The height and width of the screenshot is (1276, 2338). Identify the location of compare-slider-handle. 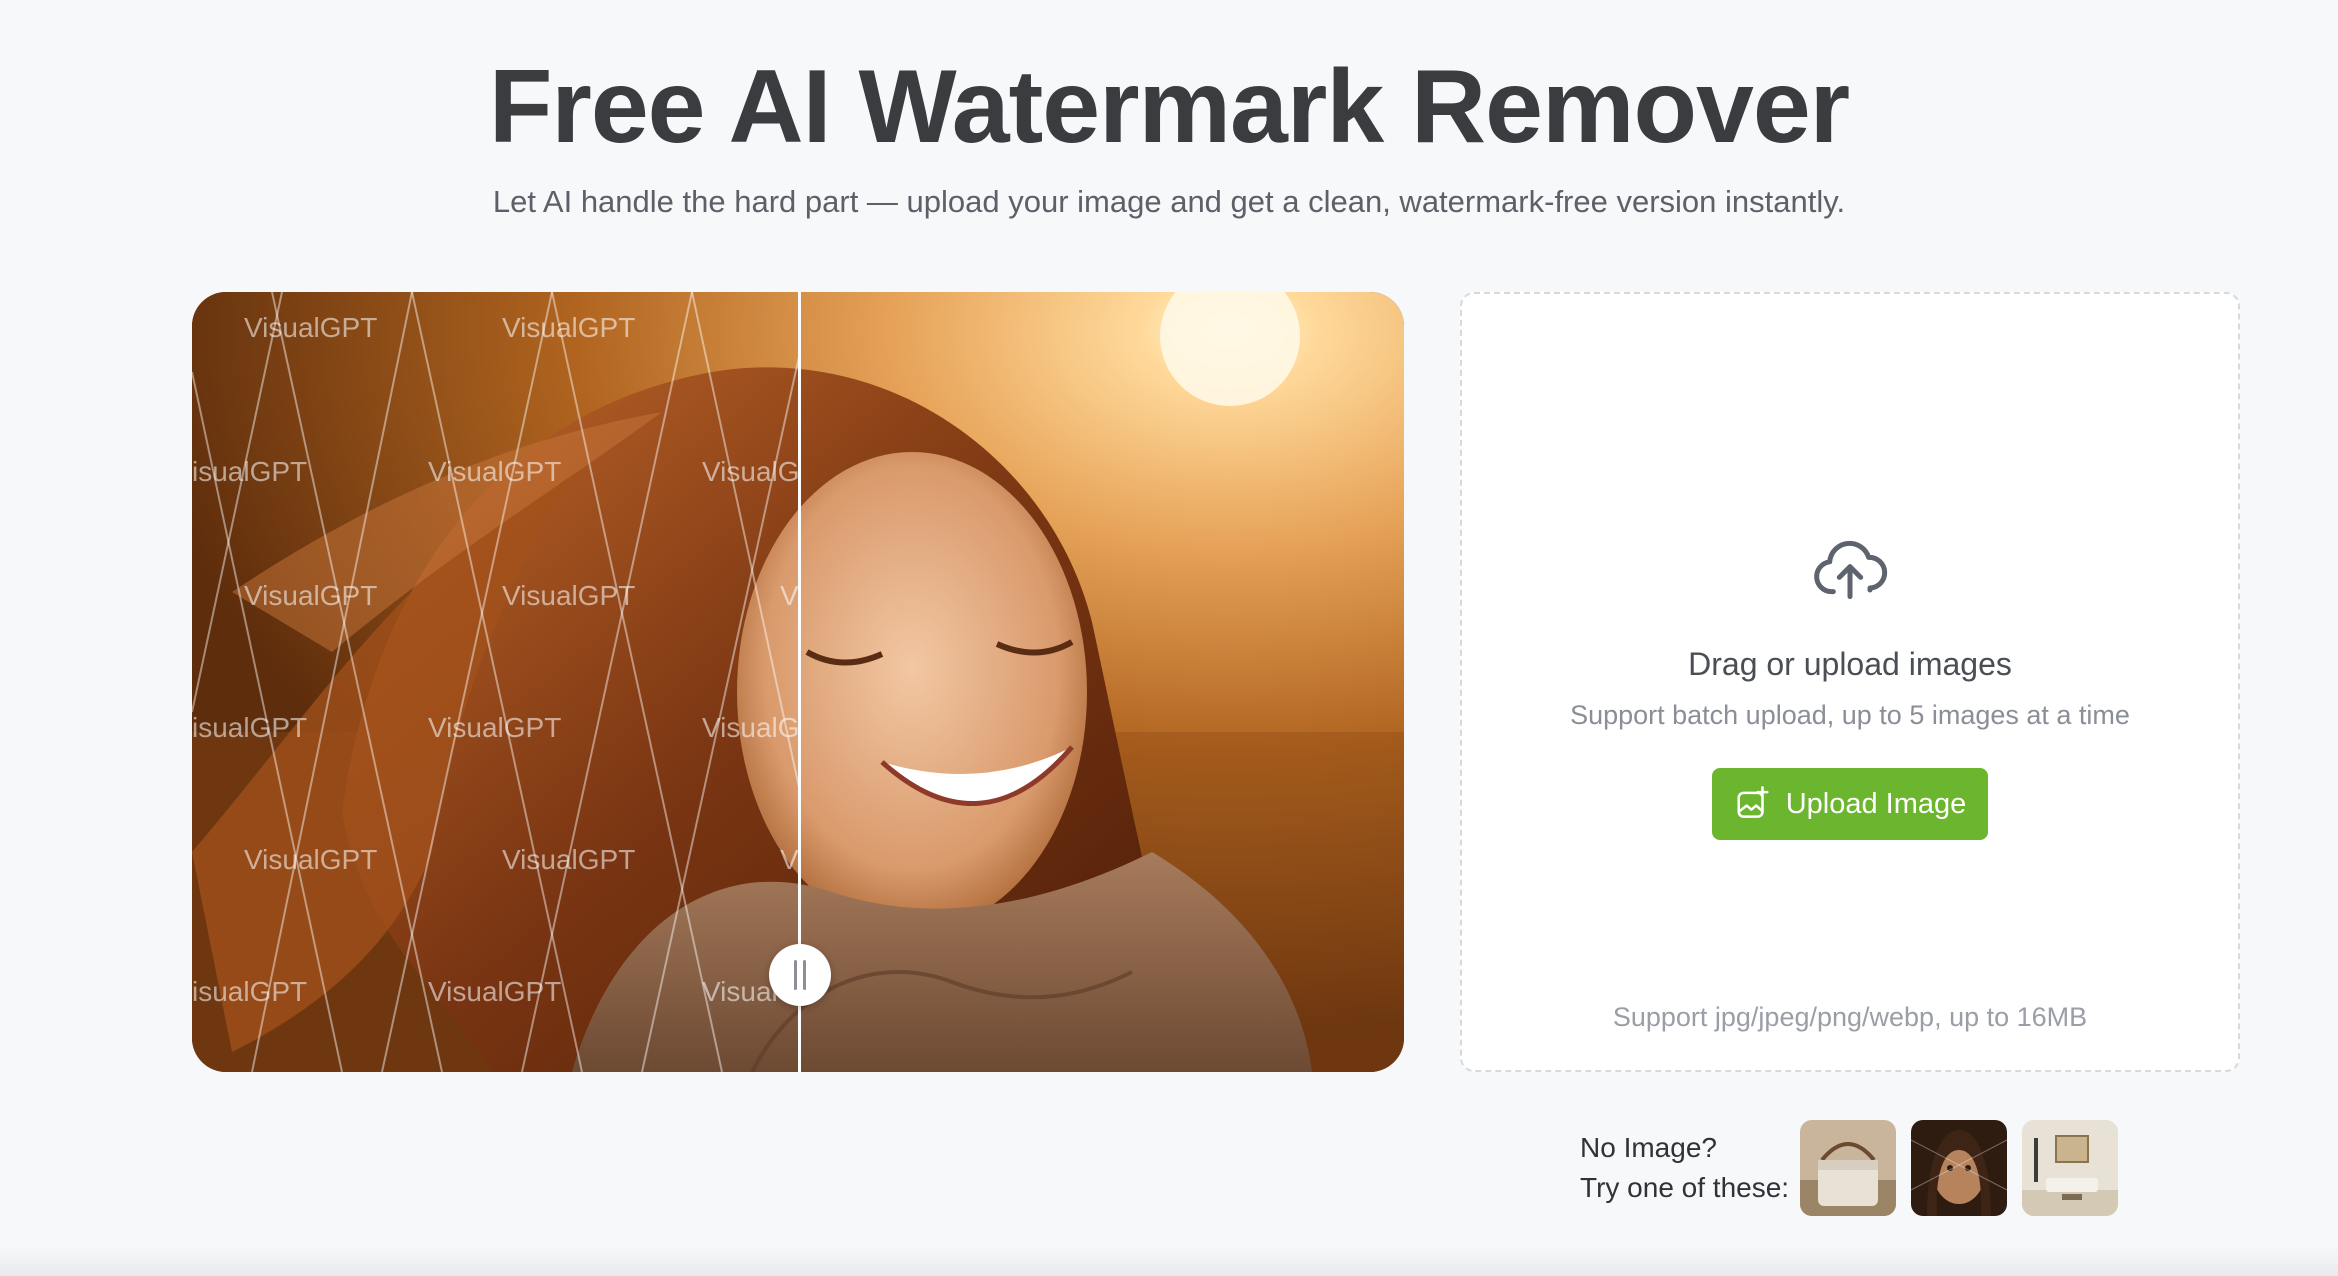
(800, 975).